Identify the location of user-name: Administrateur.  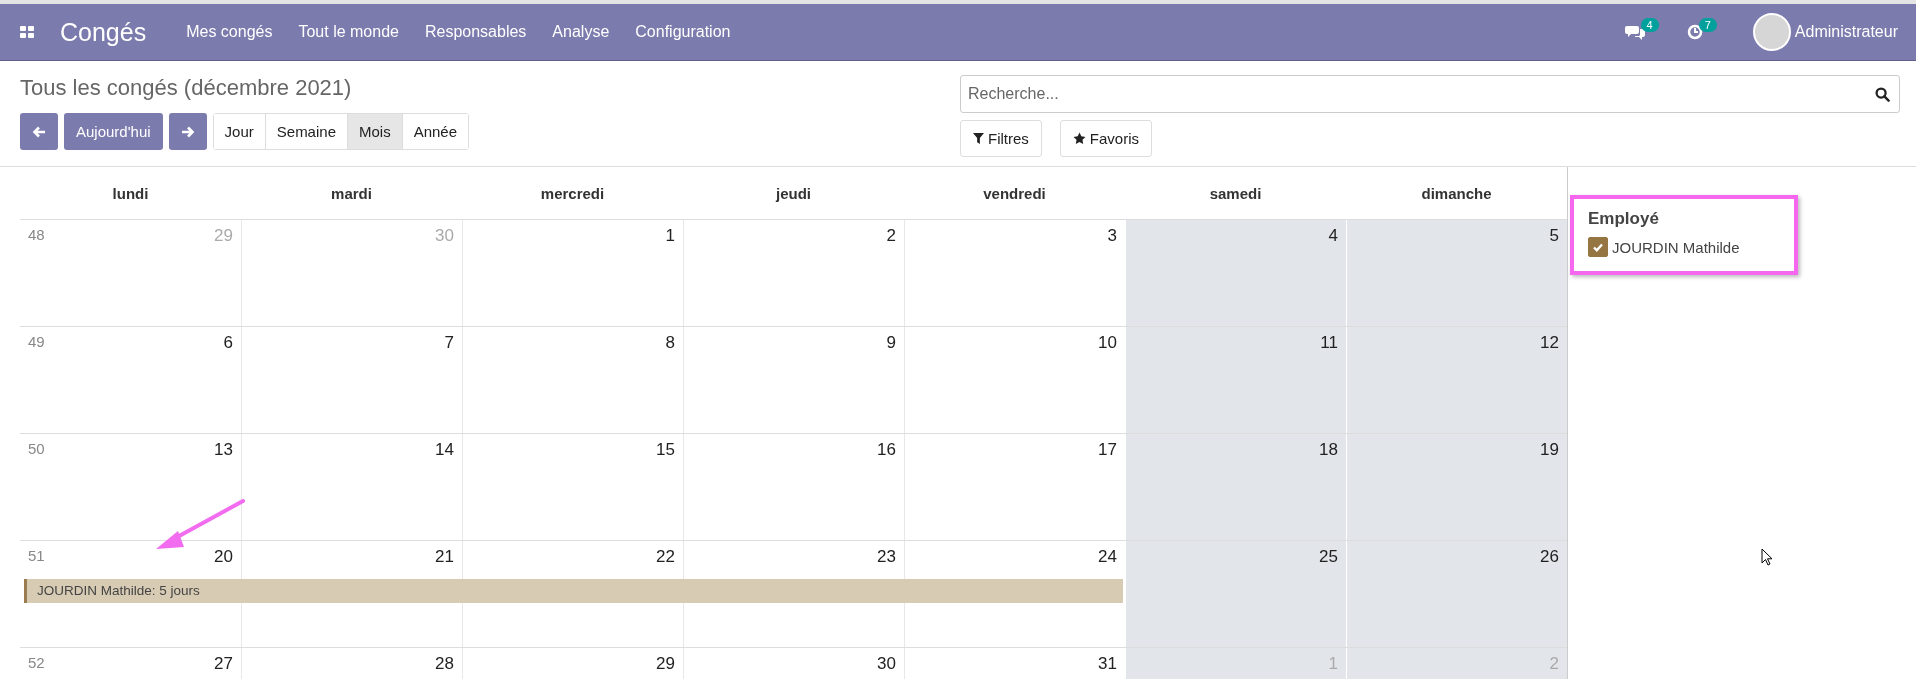
(1846, 32).